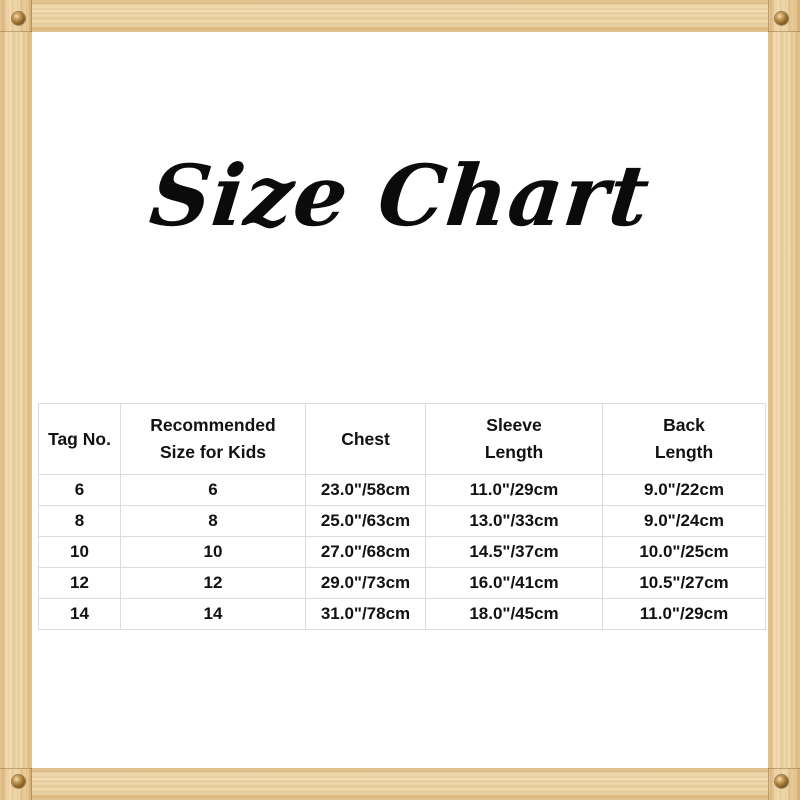 The width and height of the screenshot is (800, 800). What do you see at coordinates (365, 552) in the screenshot?
I see `cell-chest: 27.0"/68cm` at bounding box center [365, 552].